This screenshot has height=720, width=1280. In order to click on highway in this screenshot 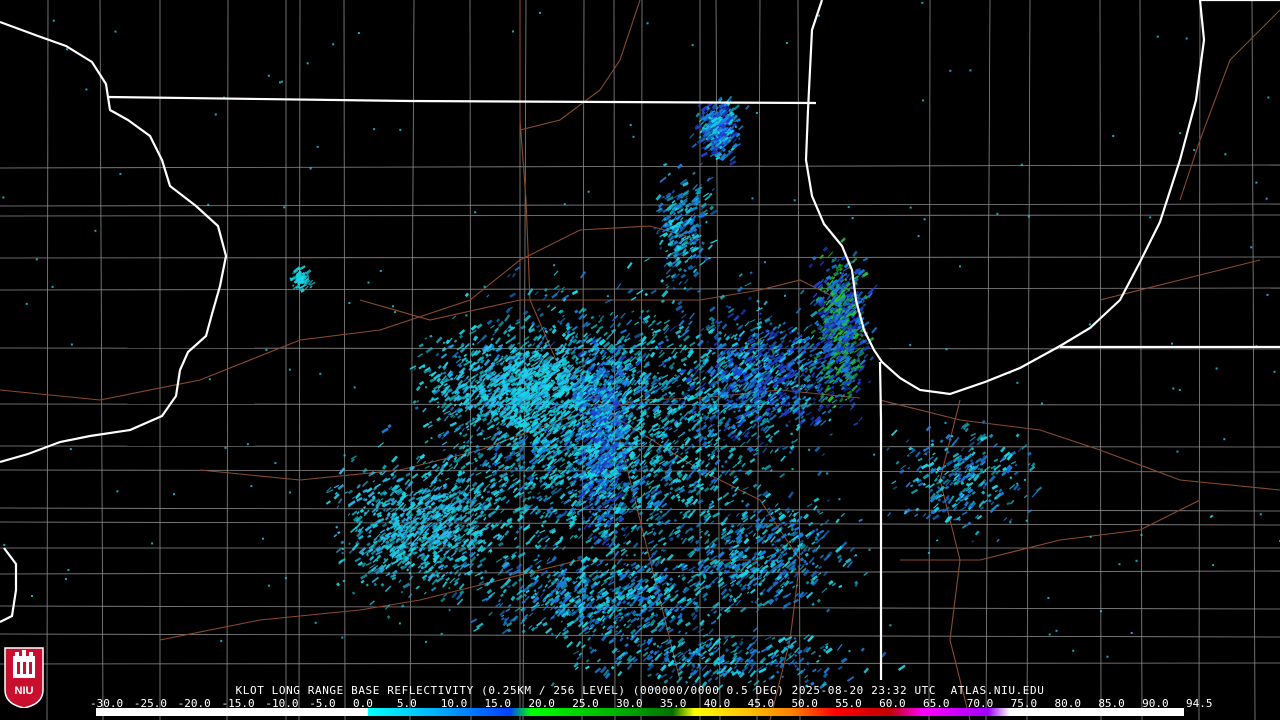, I will do `click(580, 65)`.